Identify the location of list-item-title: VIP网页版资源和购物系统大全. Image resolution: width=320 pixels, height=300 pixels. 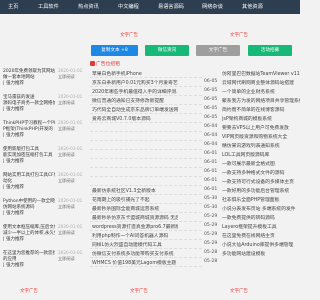
(261, 136).